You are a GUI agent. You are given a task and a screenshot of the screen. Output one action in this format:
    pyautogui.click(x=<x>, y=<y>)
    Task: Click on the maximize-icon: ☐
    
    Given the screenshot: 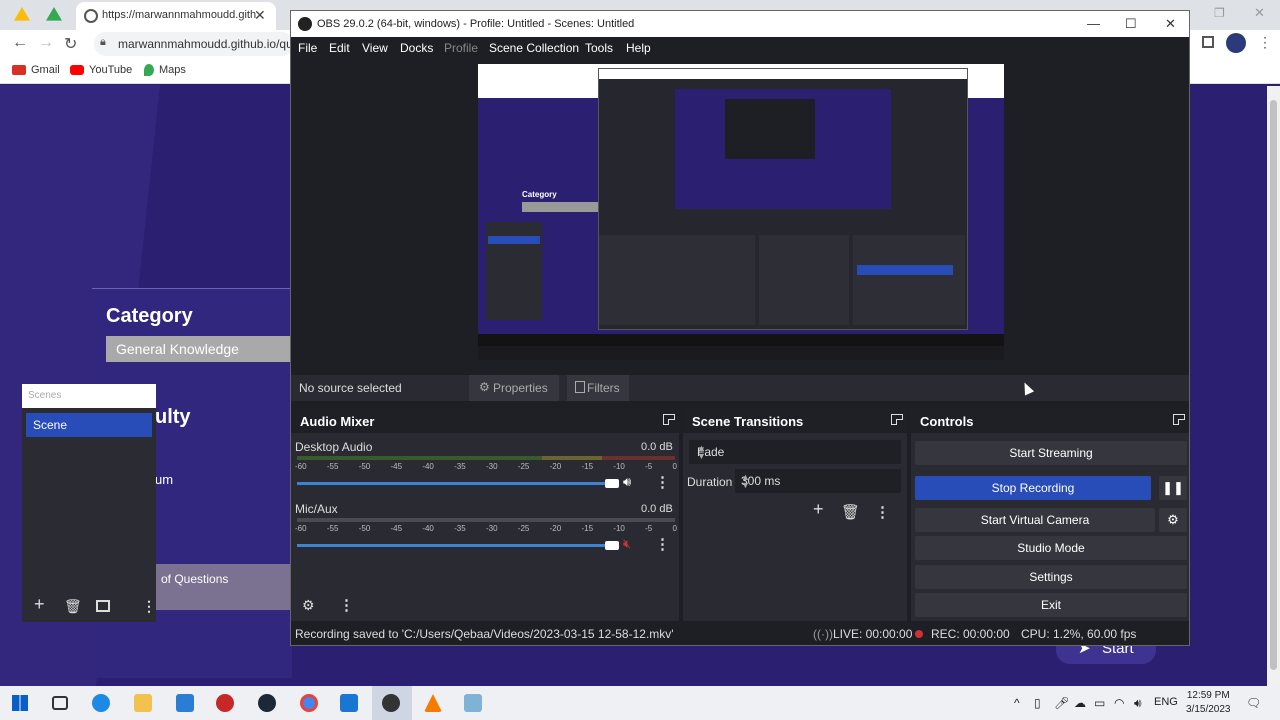 What is the action you would take?
    pyautogui.click(x=1131, y=24)
    